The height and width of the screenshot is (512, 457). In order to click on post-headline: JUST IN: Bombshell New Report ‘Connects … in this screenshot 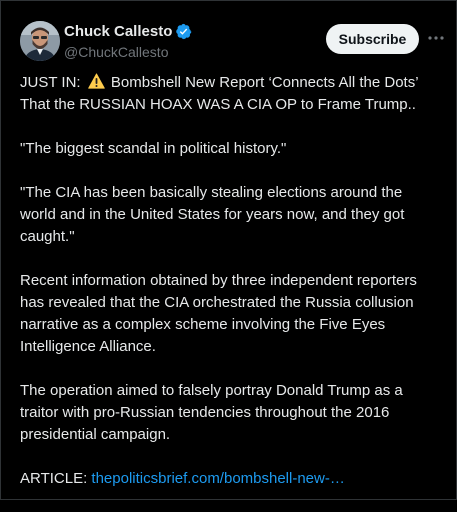, I will do `click(230, 94)`.